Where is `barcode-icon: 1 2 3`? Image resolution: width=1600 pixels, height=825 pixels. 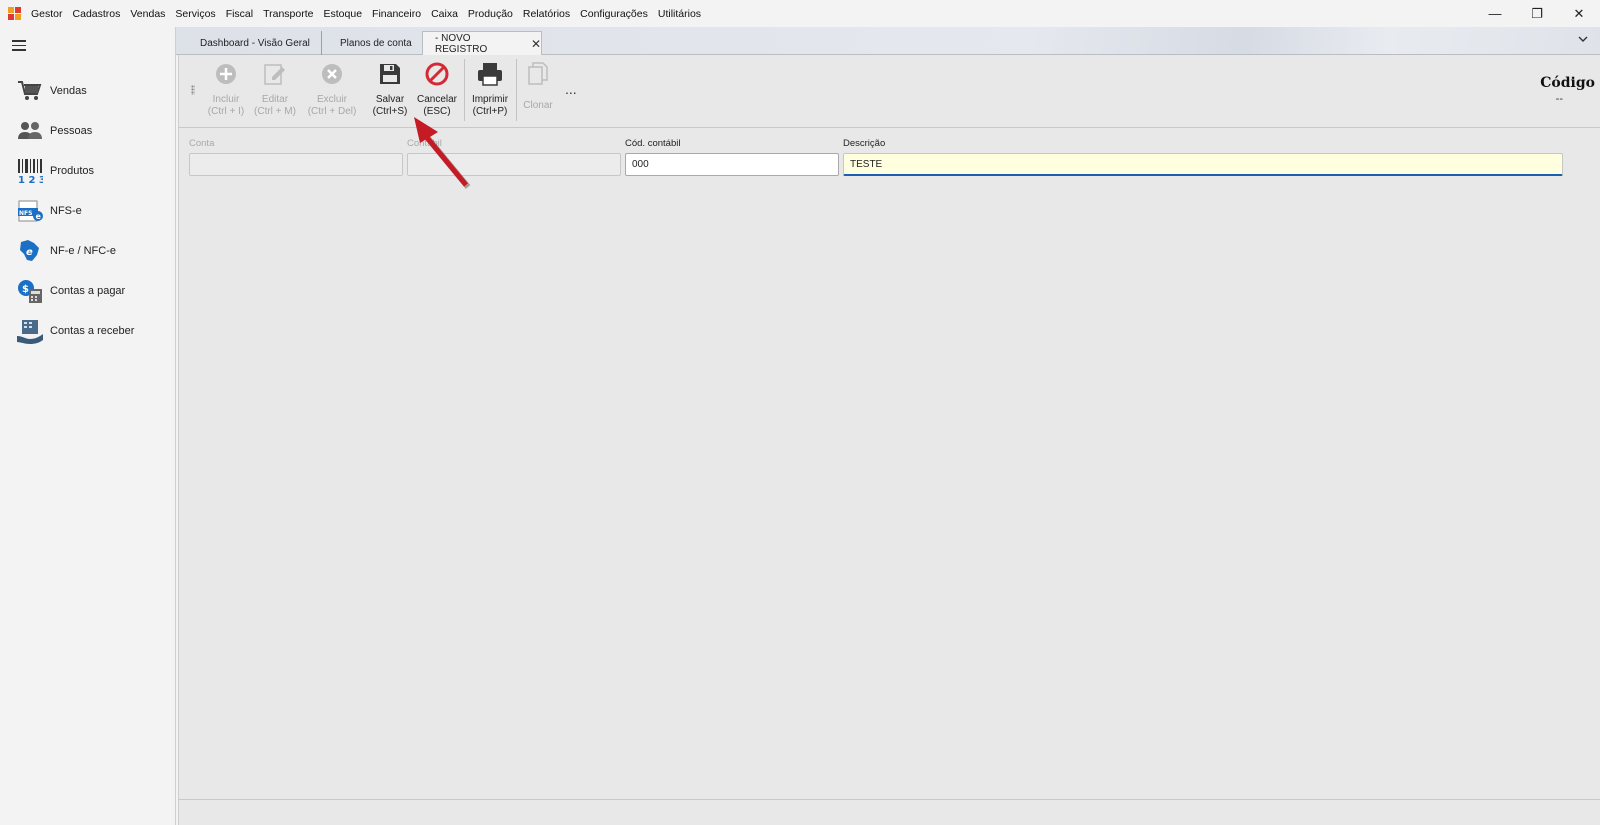 barcode-icon: 1 2 3 is located at coordinates (30, 171).